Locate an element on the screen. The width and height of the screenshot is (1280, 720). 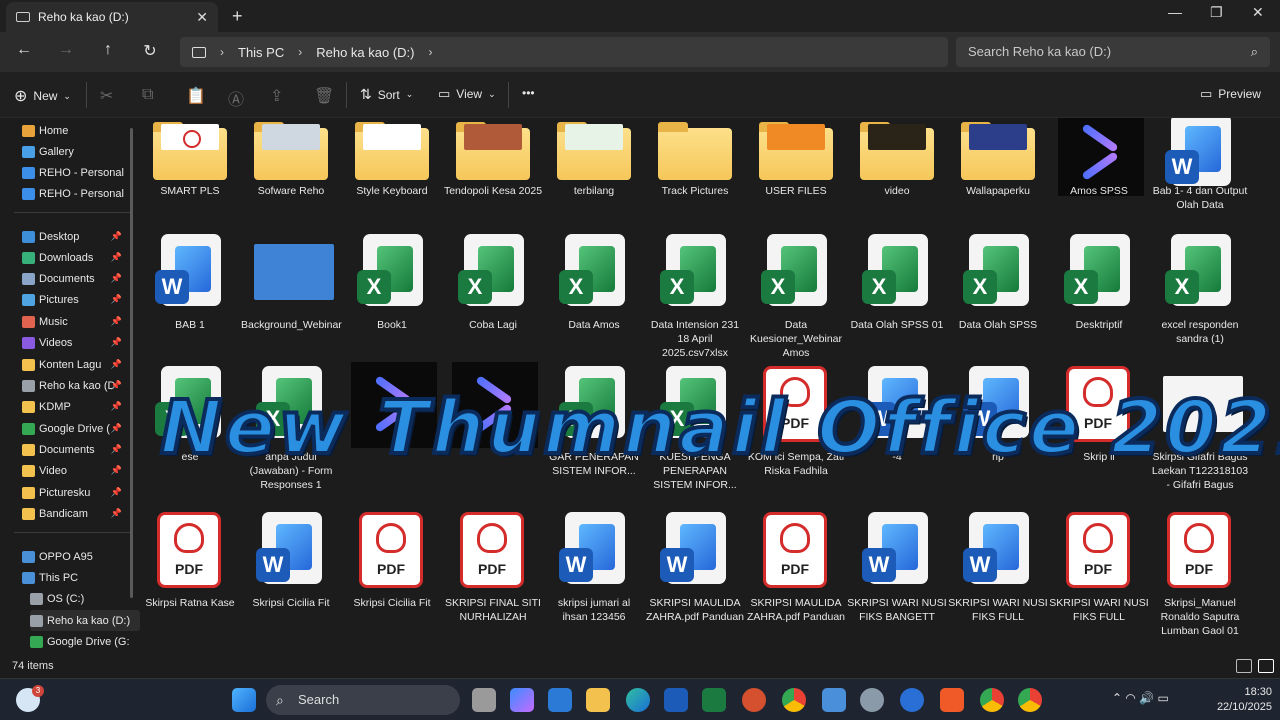
clock: 18:30 22/10/2025 is located at coordinates (1240, 700).